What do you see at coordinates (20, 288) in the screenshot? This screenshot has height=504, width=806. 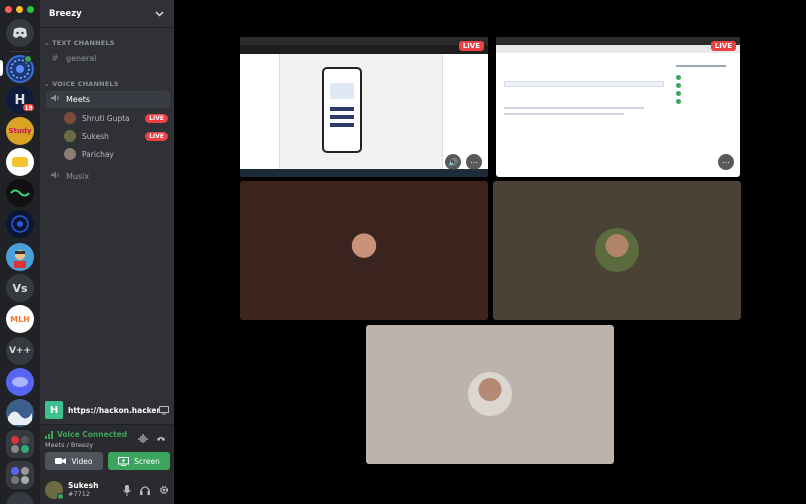 I see `server-vs: Vs` at bounding box center [20, 288].